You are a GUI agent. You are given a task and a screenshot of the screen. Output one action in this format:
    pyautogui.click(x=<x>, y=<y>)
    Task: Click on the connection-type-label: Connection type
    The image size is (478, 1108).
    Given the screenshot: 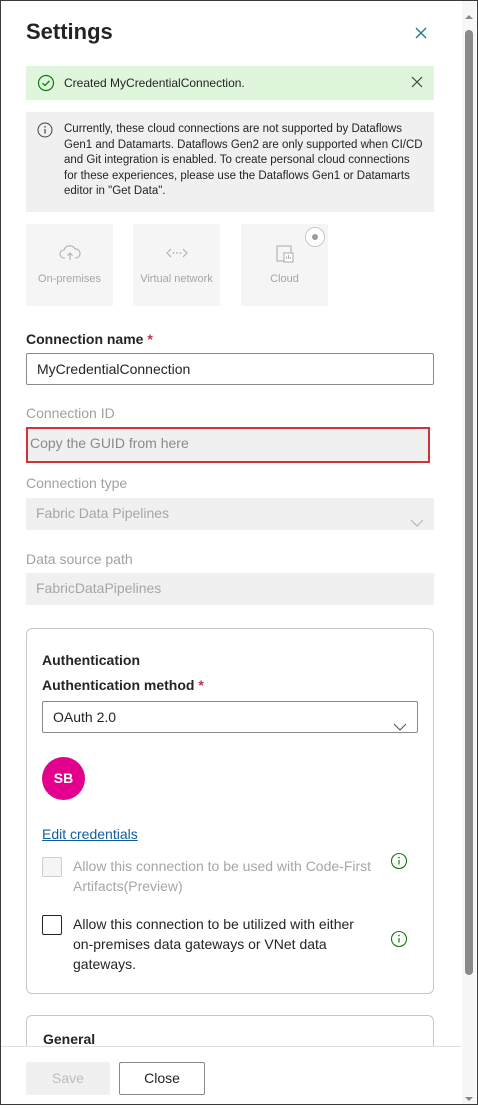 What is the action you would take?
    pyautogui.click(x=77, y=483)
    